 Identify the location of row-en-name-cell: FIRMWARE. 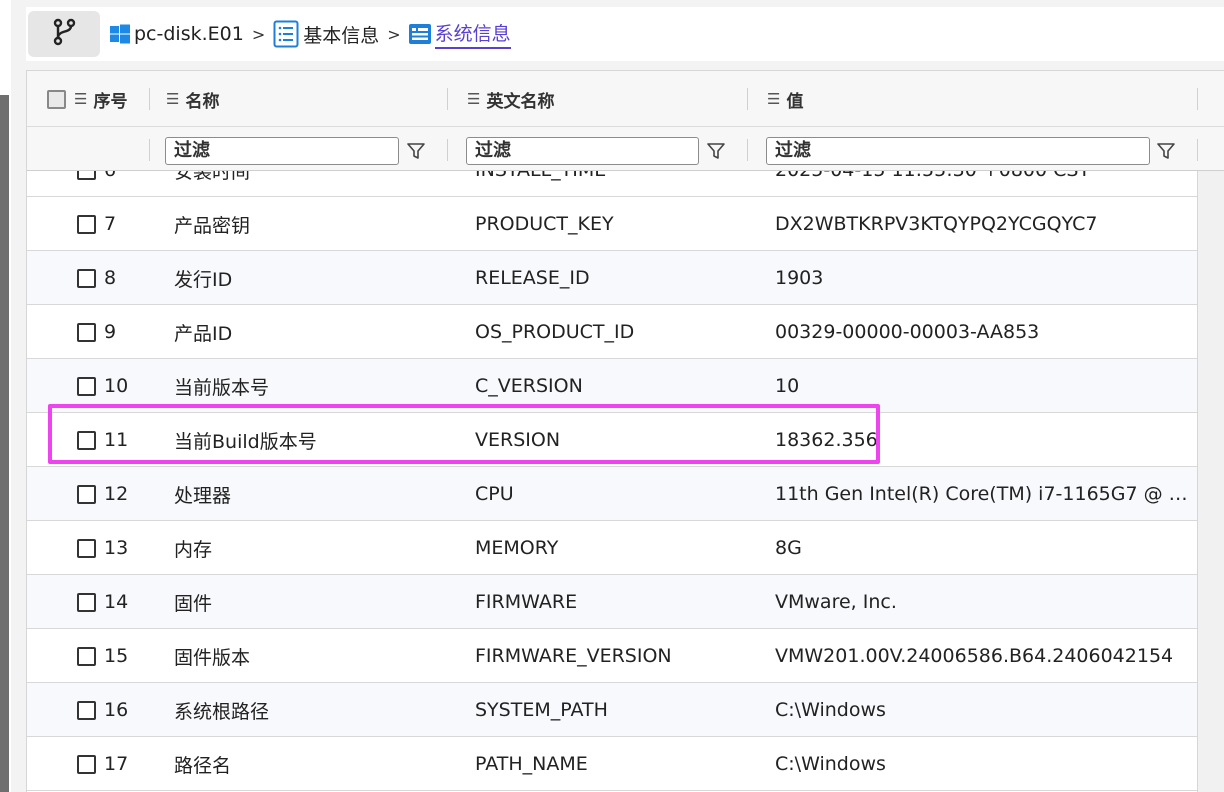
(526, 602).